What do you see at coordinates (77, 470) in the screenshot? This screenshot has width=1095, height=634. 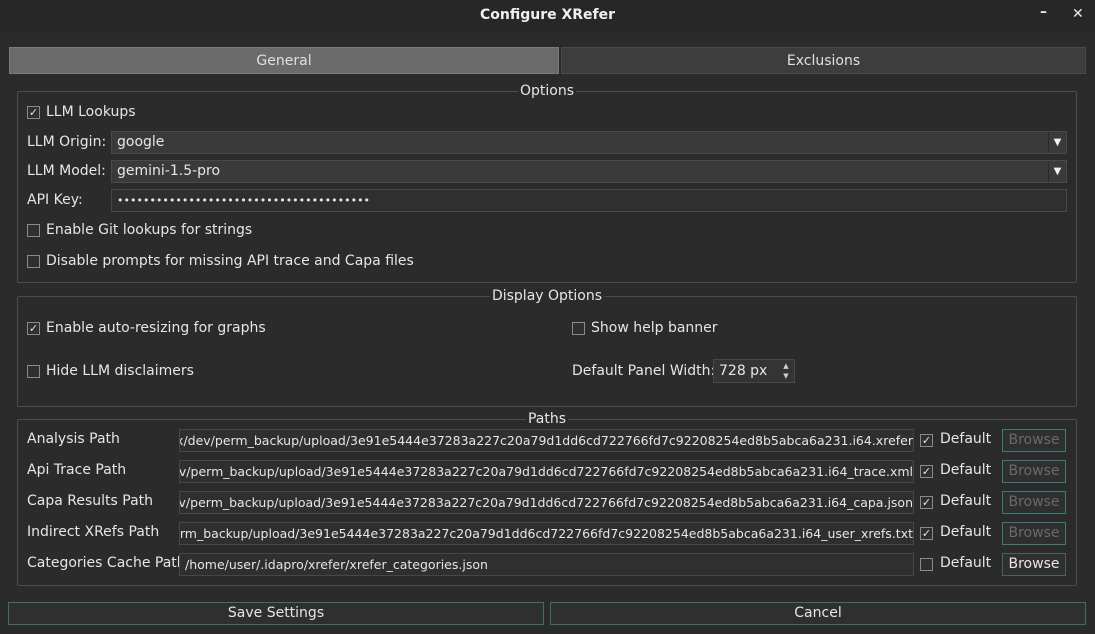 I see `path-label: Api Trace Path` at bounding box center [77, 470].